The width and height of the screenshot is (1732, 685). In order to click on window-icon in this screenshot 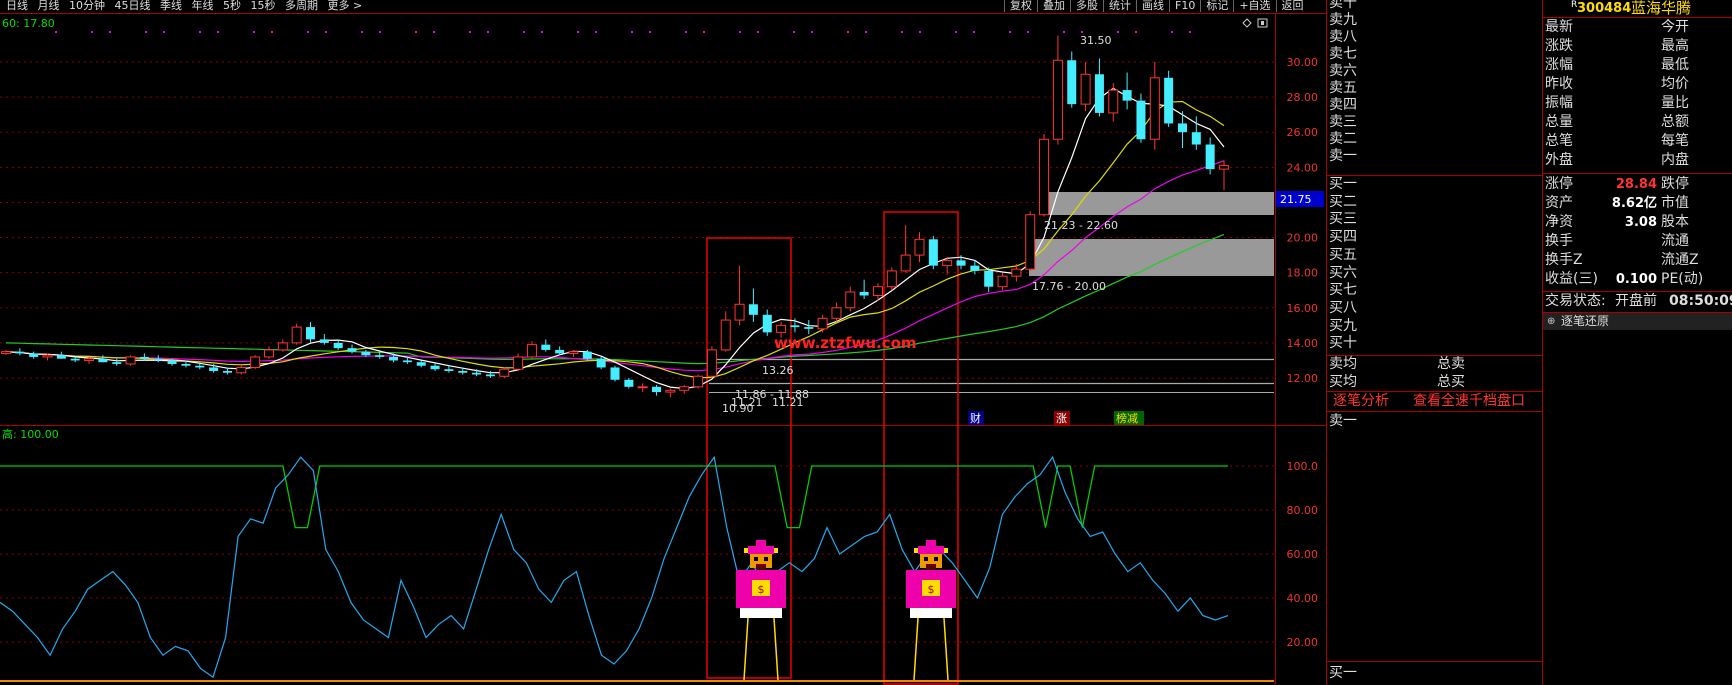, I will do `click(1262, 23)`.